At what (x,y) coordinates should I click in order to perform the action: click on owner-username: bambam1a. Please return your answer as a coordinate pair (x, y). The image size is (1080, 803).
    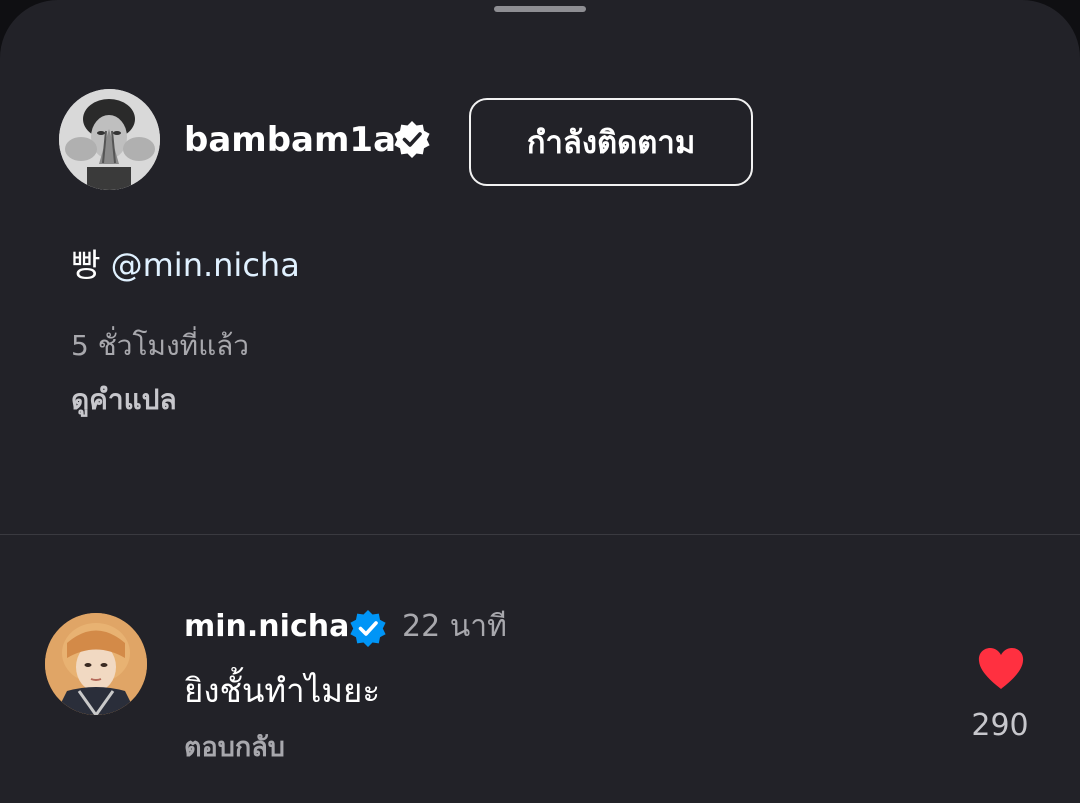
    Looking at the image, I should click on (290, 140).